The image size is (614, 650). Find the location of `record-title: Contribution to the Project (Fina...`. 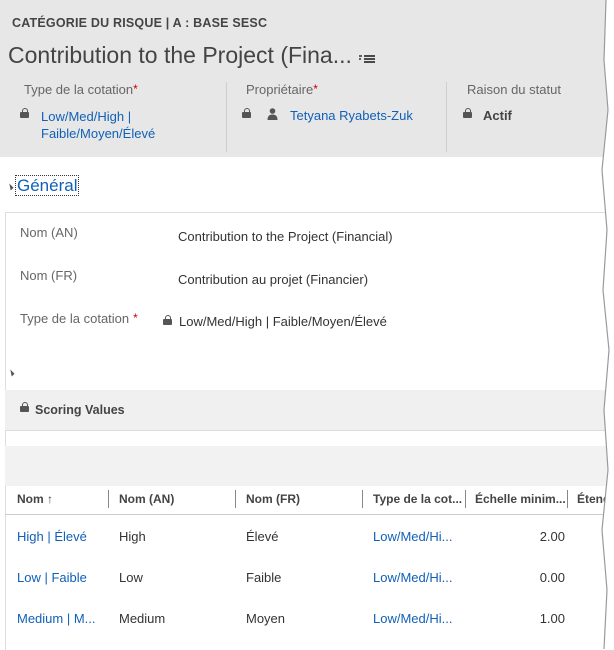

record-title: Contribution to the Project (Fina... is located at coordinates (180, 55).